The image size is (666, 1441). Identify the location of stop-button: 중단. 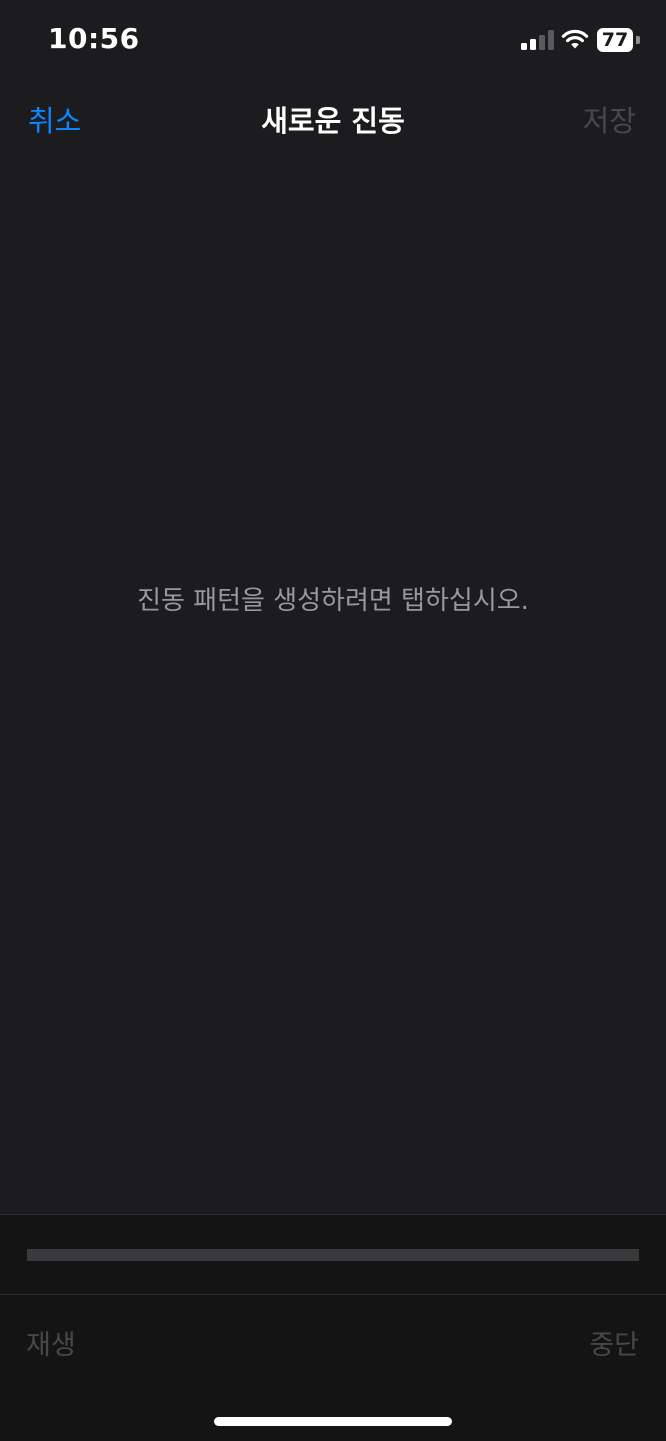
(614, 1342).